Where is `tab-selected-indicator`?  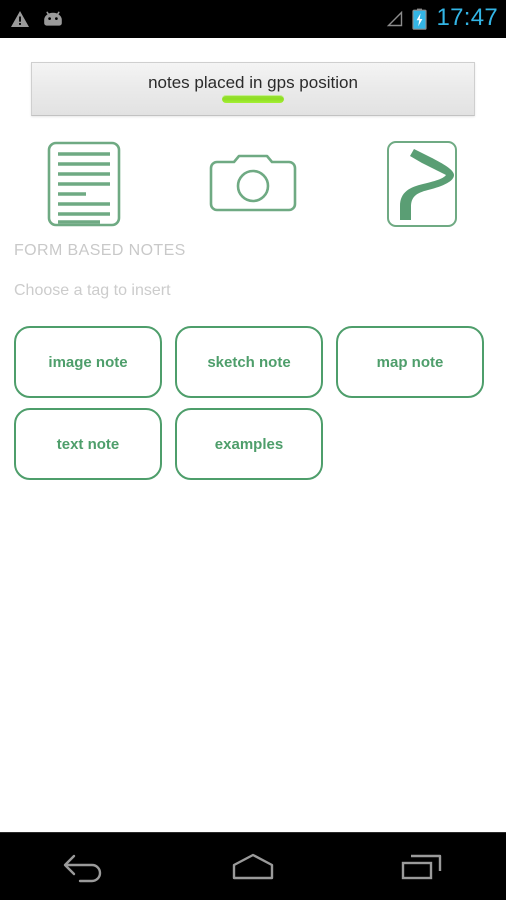
tab-selected-indicator is located at coordinates (253, 99).